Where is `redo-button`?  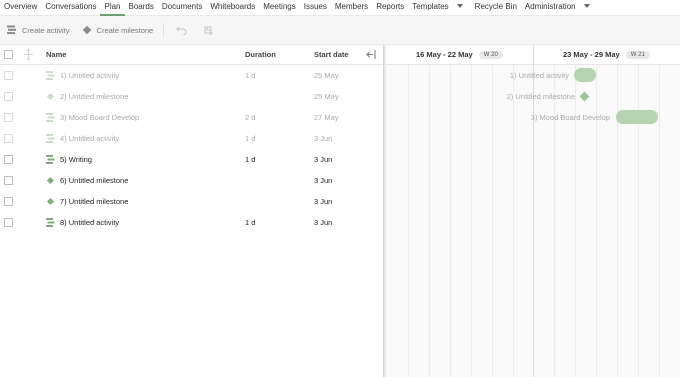 redo-button is located at coordinates (208, 30).